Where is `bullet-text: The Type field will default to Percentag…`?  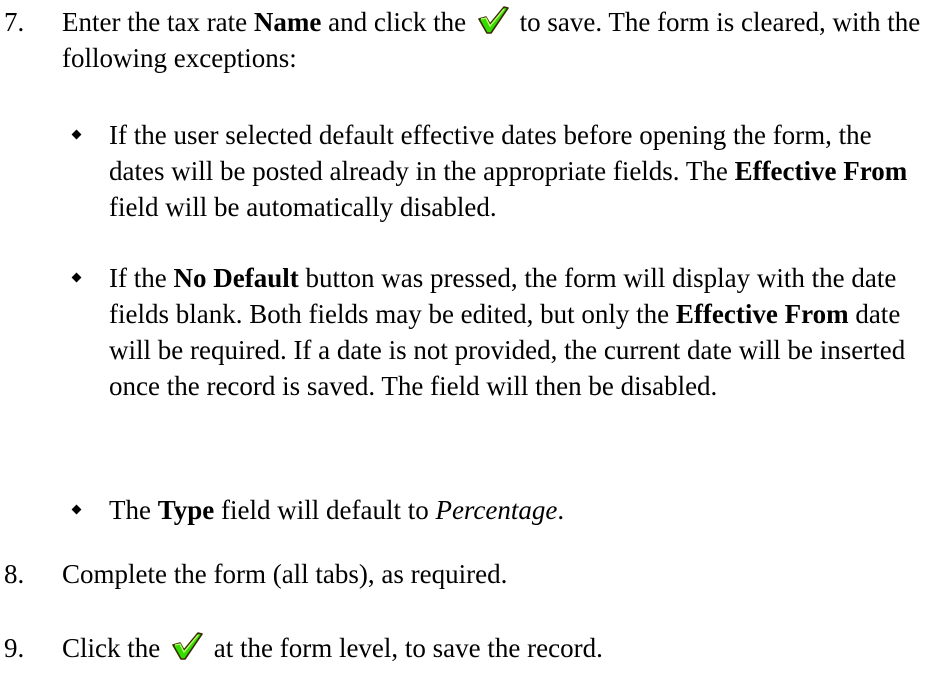 bullet-text: The Type field will default to Percentag… is located at coordinates (337, 510).